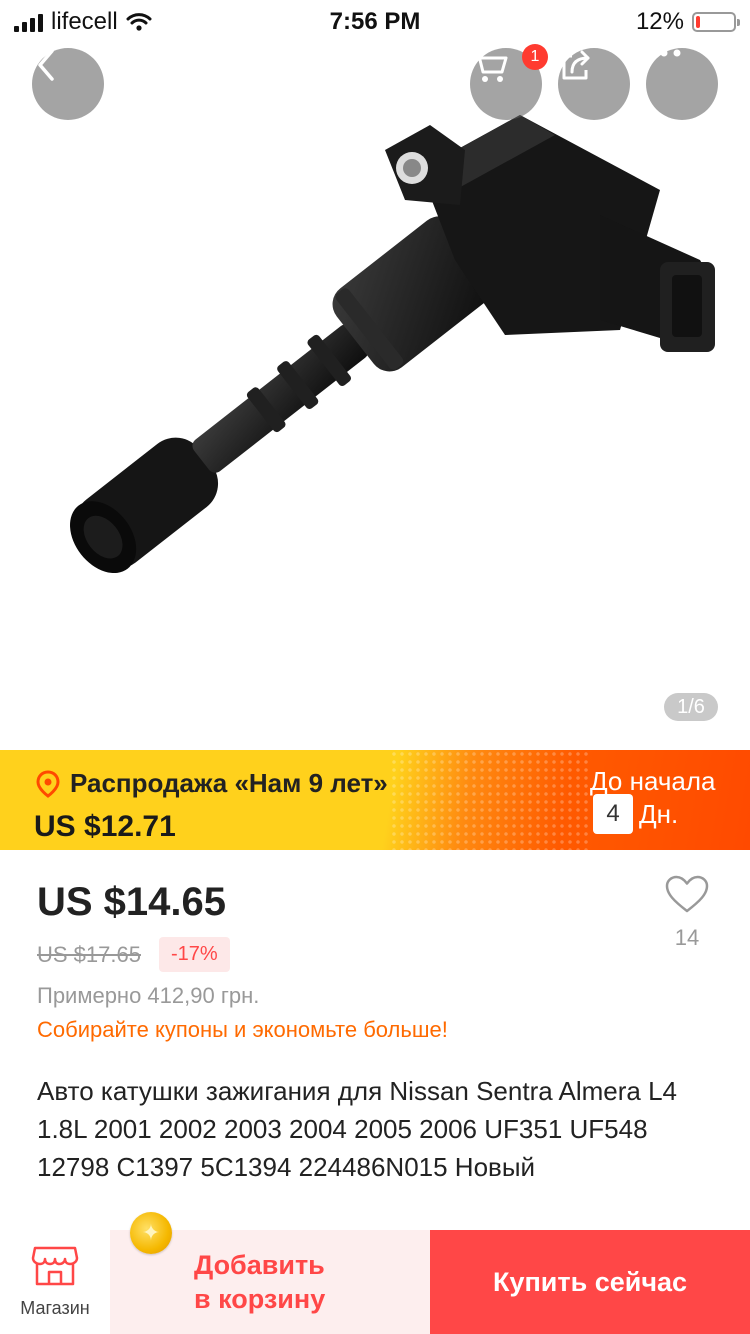 The width and height of the screenshot is (750, 1334). I want to click on heart-icon, so click(687, 894).